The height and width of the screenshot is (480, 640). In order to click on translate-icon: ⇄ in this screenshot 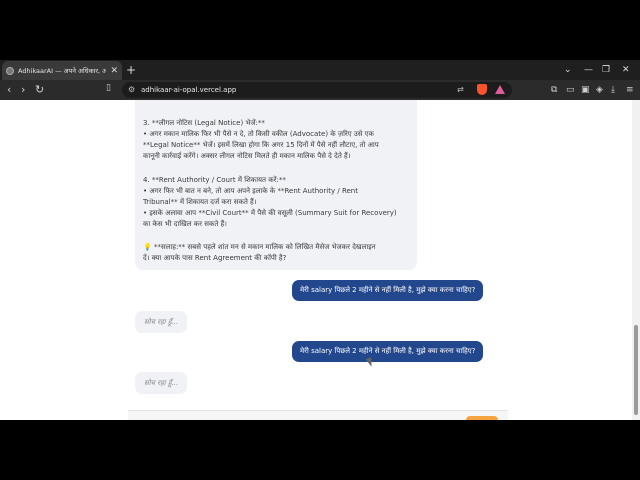, I will do `click(460, 90)`.